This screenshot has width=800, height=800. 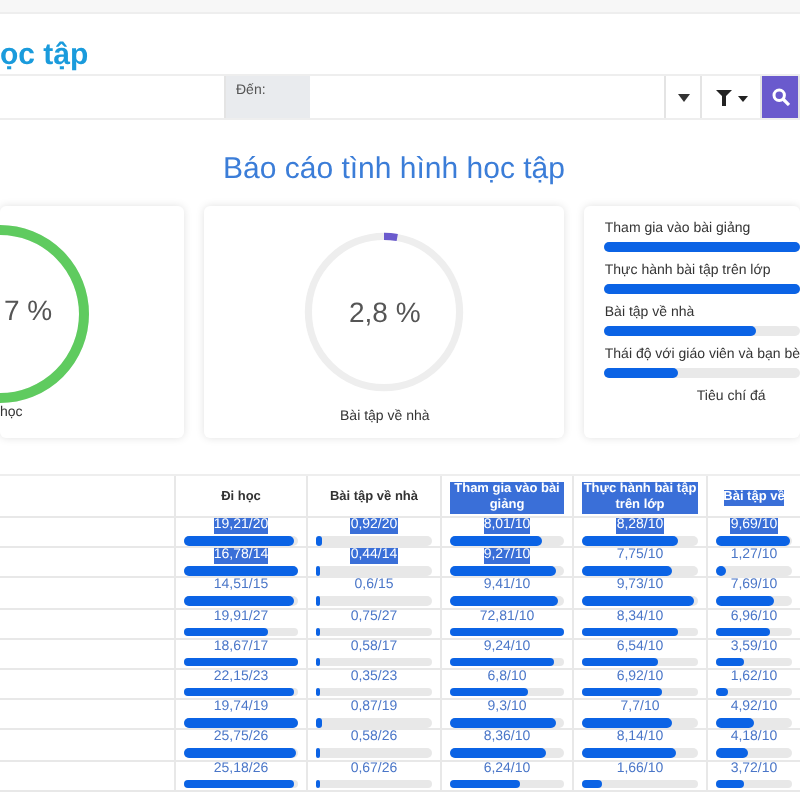 I want to click on percentage: 2,8 %, so click(x=385, y=312).